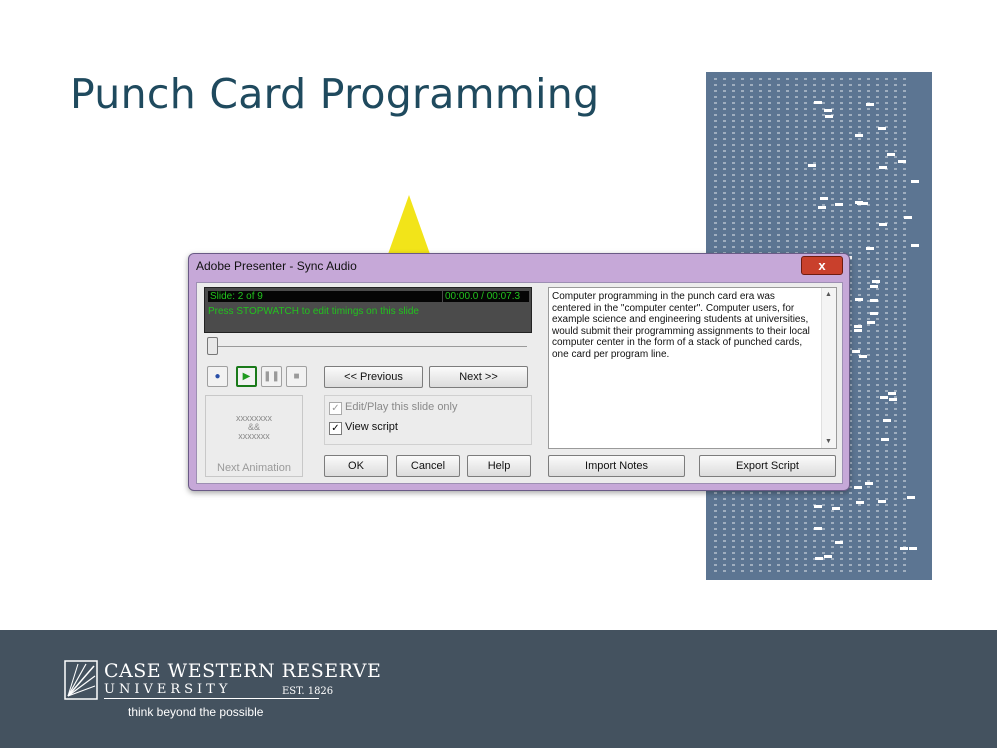 The width and height of the screenshot is (997, 748). What do you see at coordinates (401, 407) in the screenshot?
I see `edit-play-label: Edit/Play this slide only` at bounding box center [401, 407].